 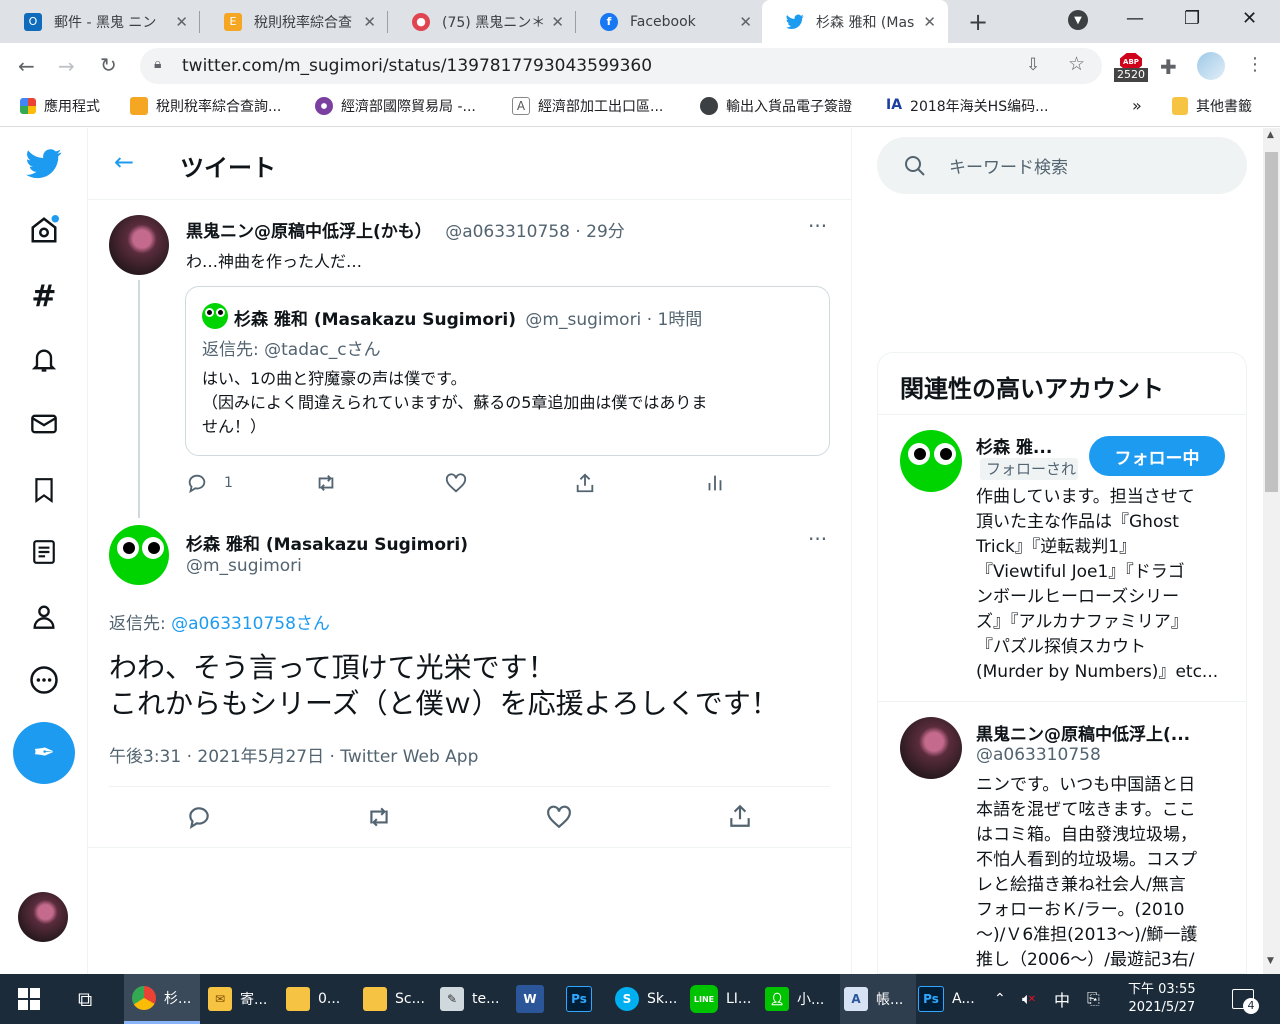 I want to click on volume-muted-icon: 🔈︎ ✕, so click(x=1029, y=999).